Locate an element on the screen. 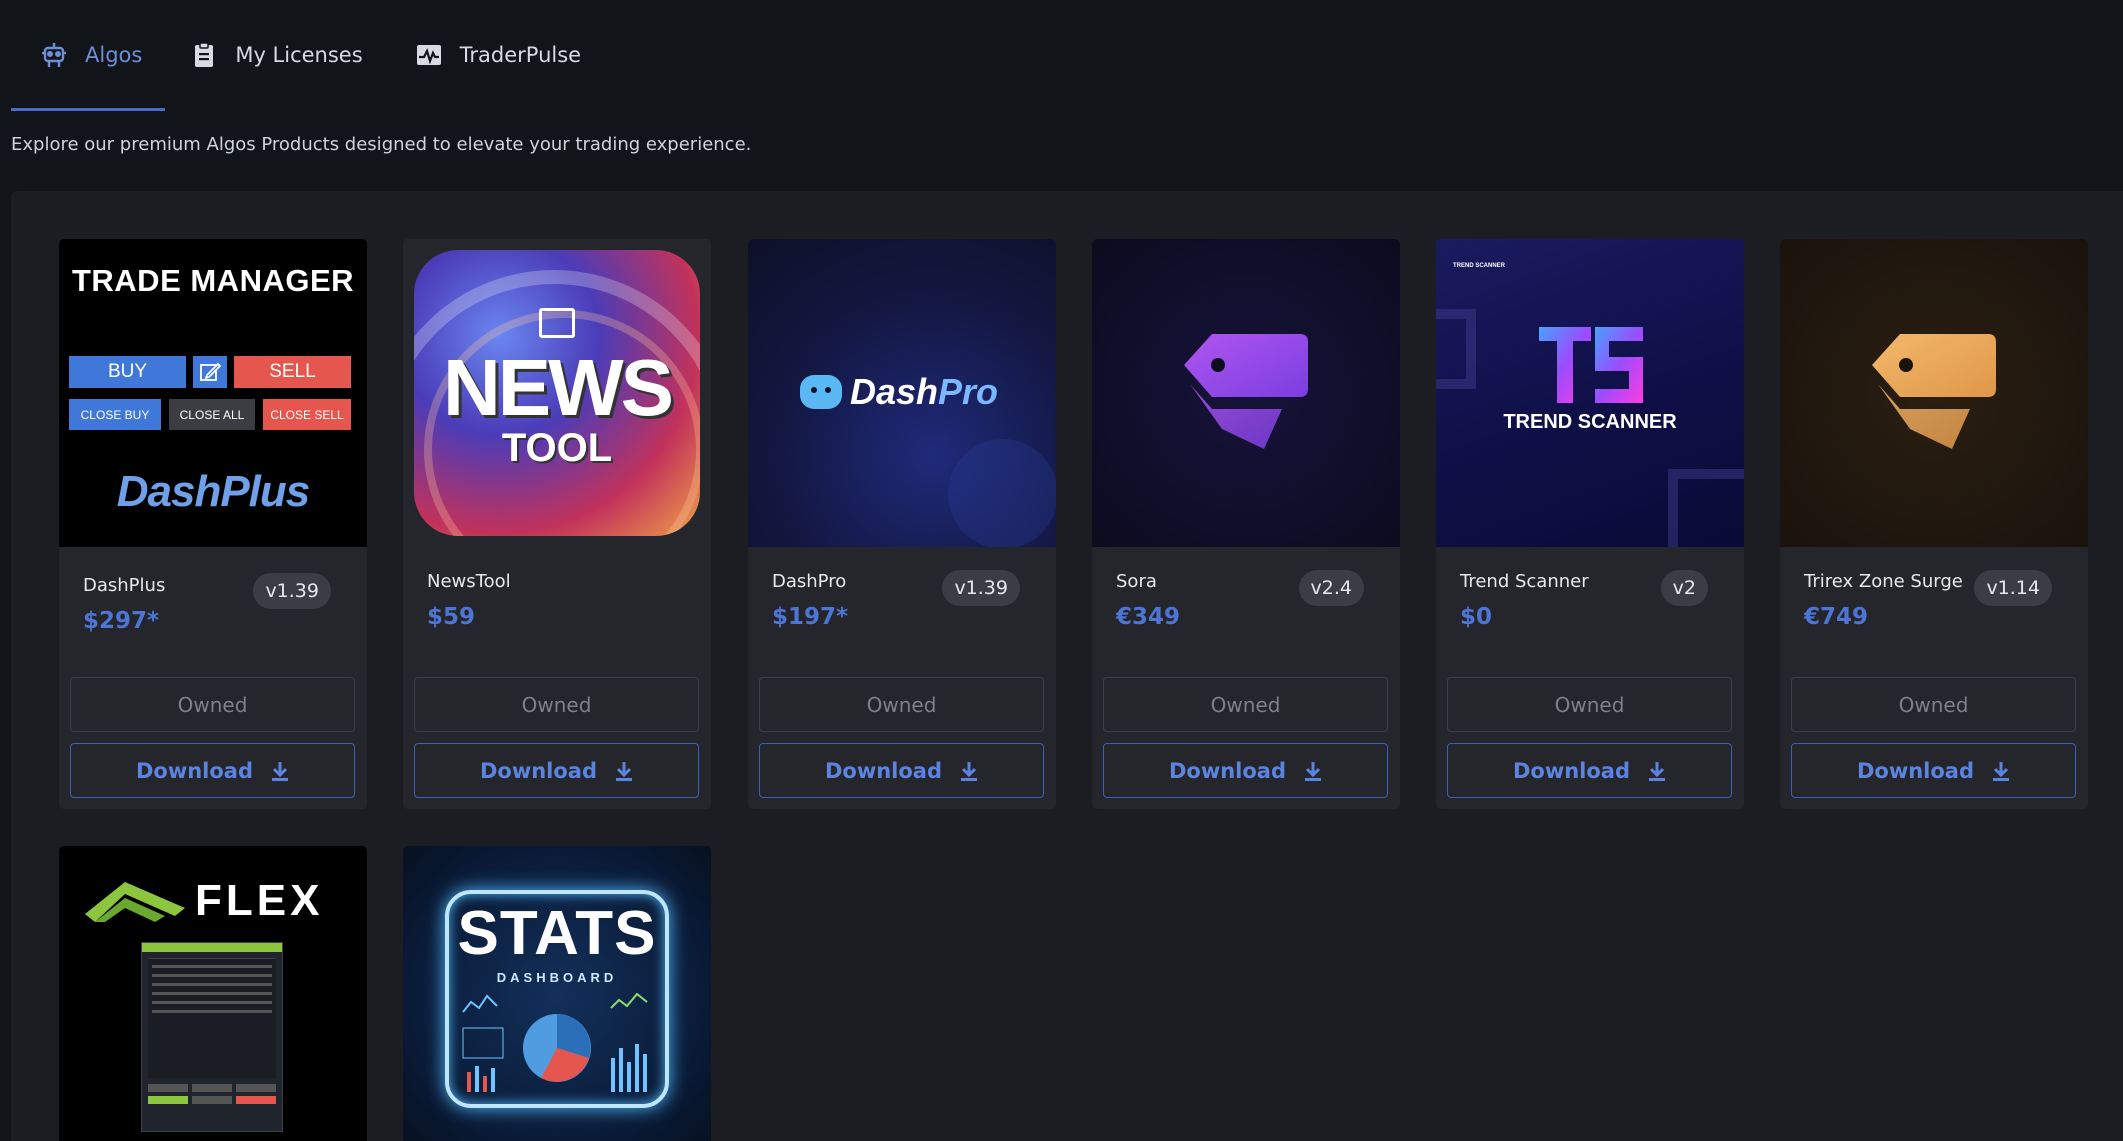 This screenshot has height=1141, width=2123. version-badge: v2 is located at coordinates (1684, 588).